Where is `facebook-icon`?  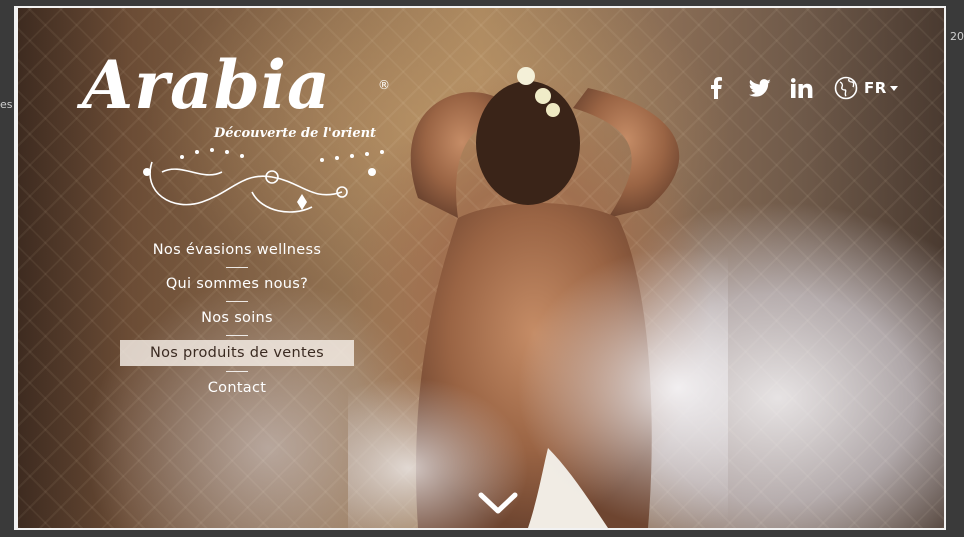
facebook-icon is located at coordinates (716, 88).